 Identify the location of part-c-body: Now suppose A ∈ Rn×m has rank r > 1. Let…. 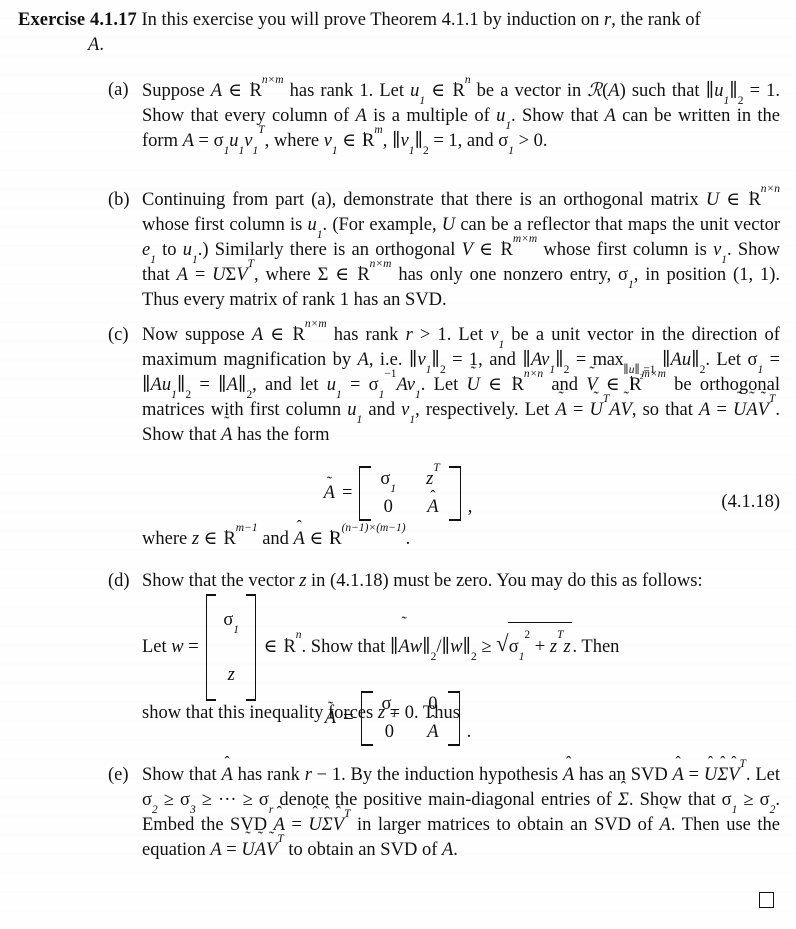
(461, 381).